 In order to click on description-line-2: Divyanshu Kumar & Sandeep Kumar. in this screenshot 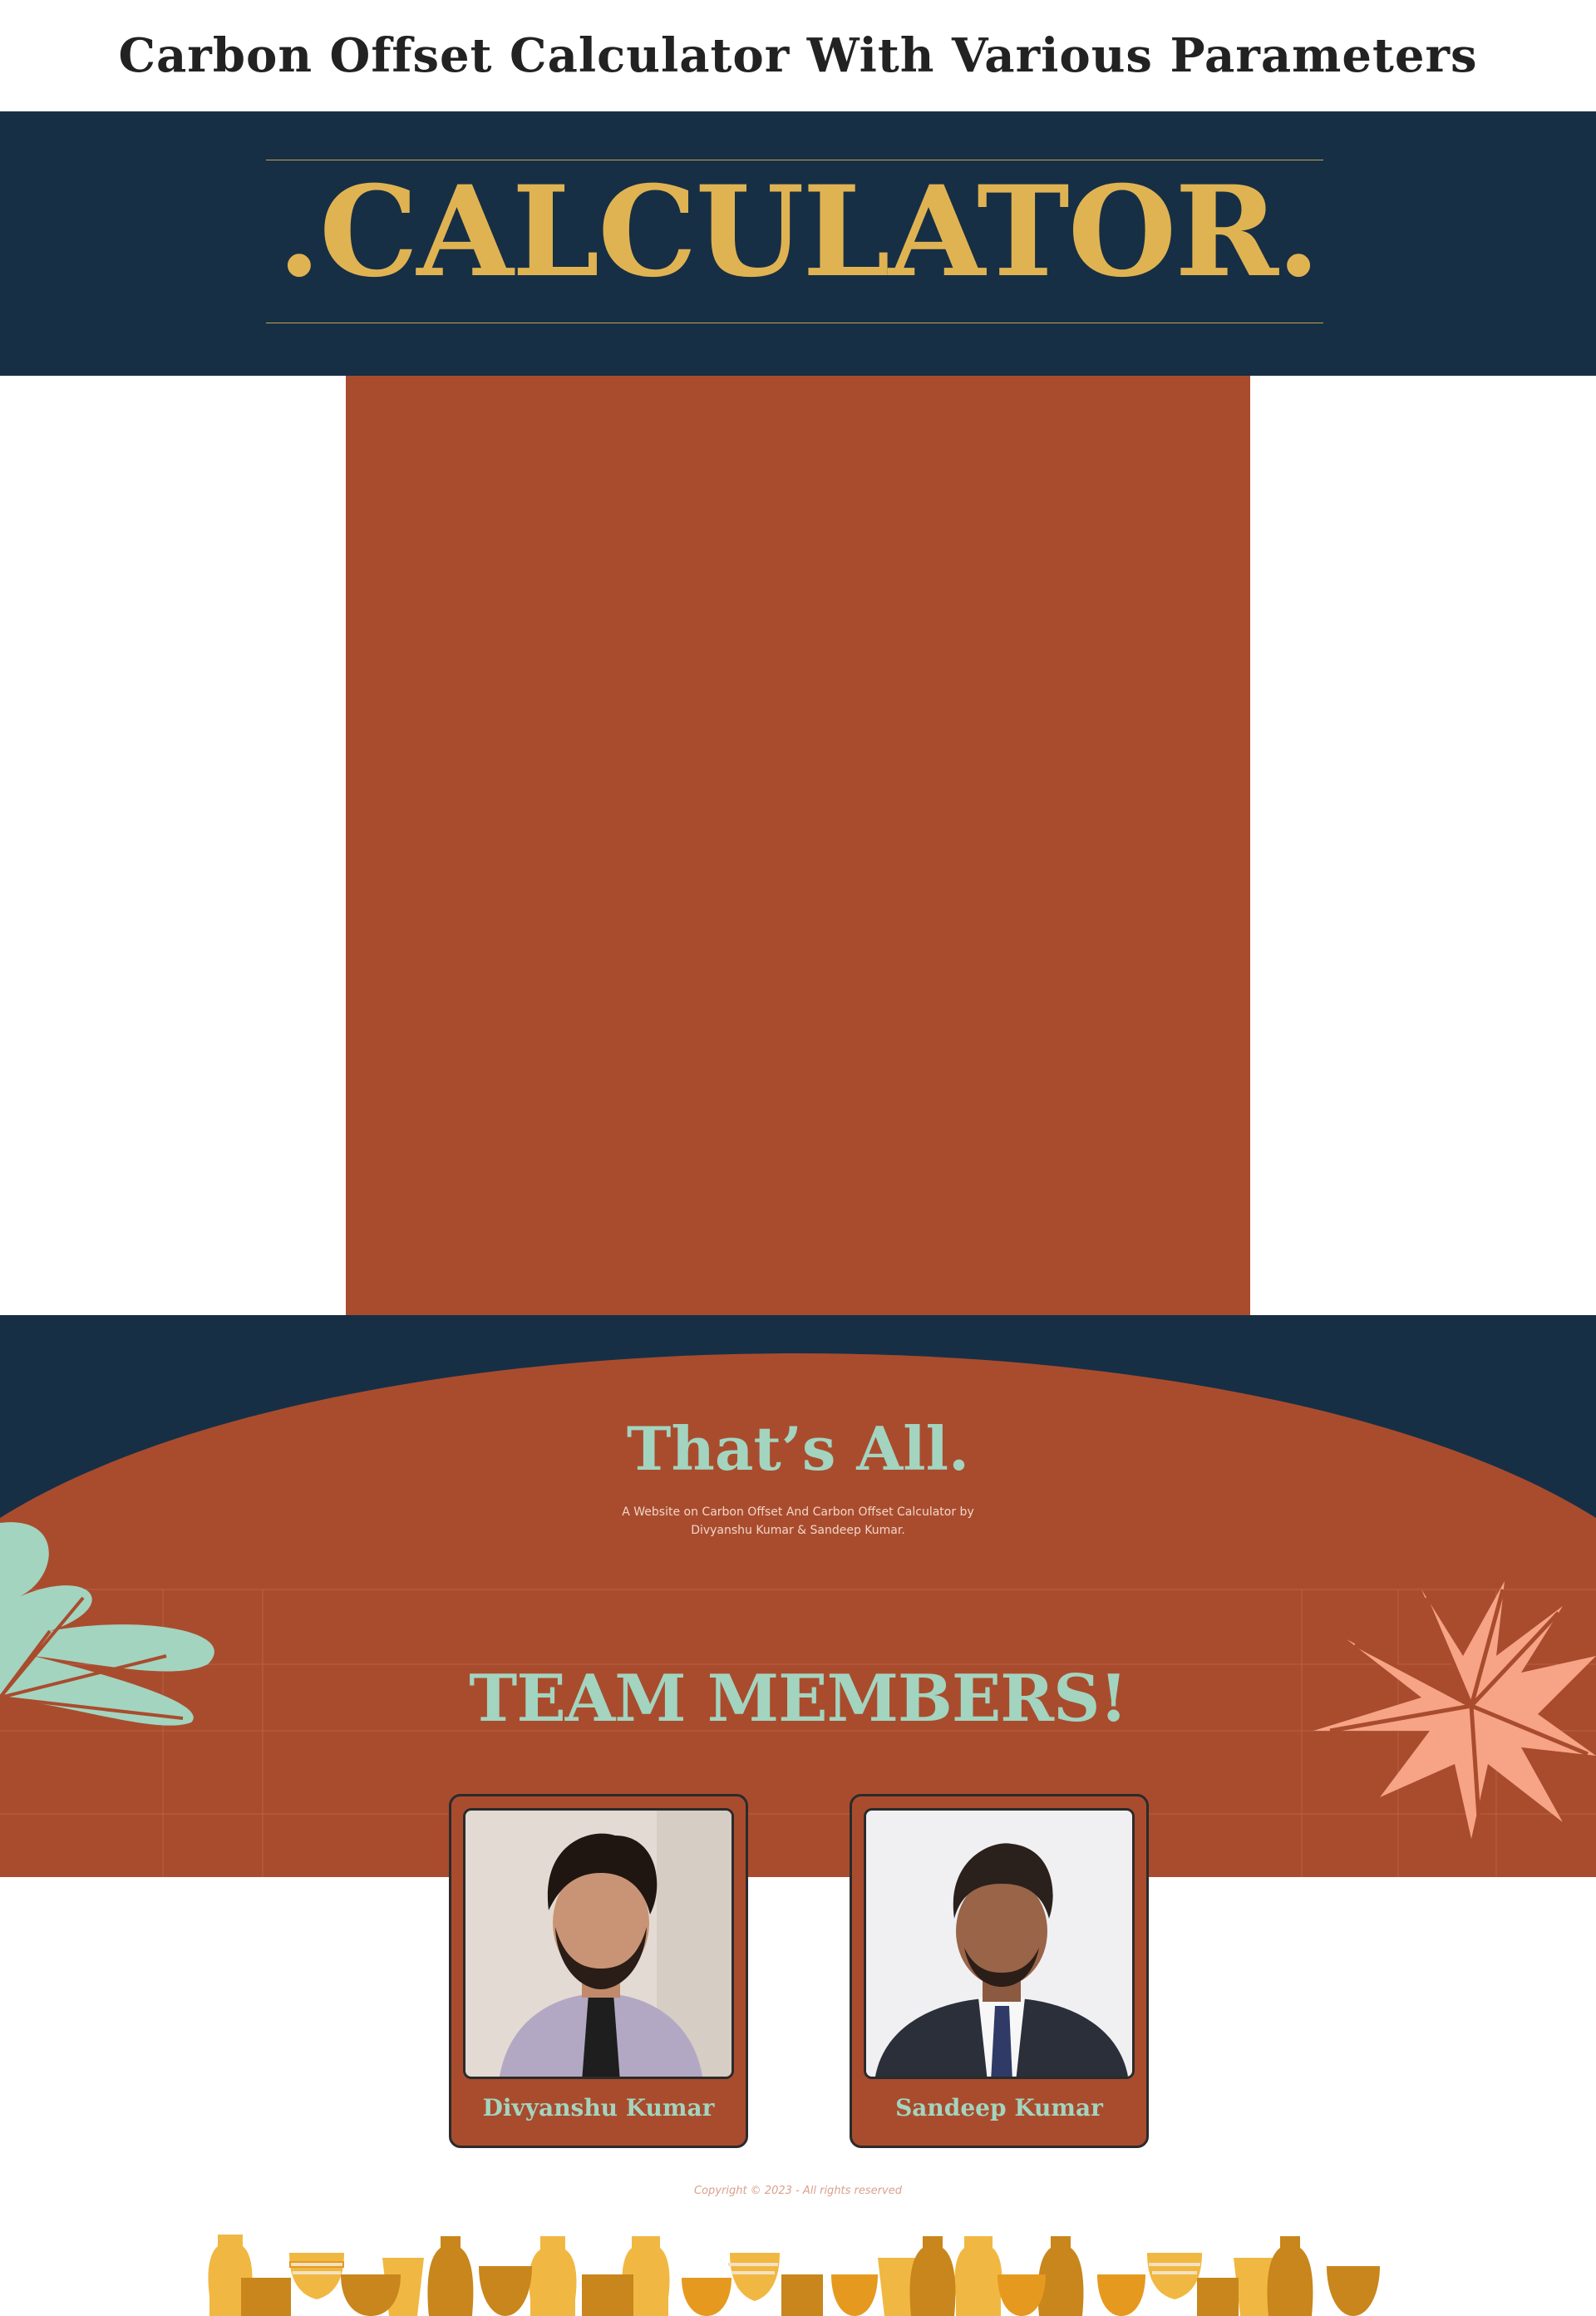, I will do `click(798, 1530)`.